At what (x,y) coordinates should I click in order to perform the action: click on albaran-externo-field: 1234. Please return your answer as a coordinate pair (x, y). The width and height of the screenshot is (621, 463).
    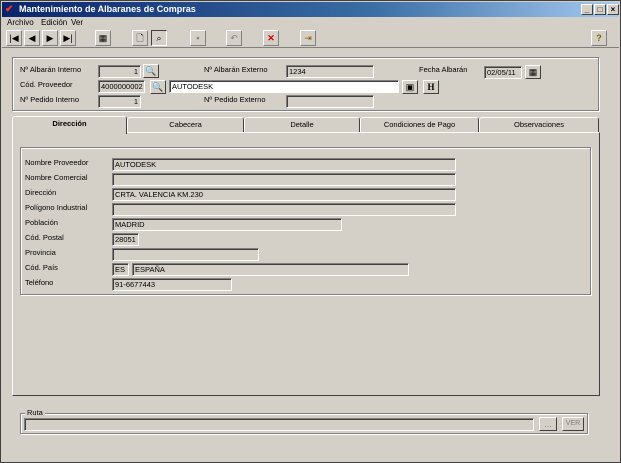
    Looking at the image, I should click on (330, 71).